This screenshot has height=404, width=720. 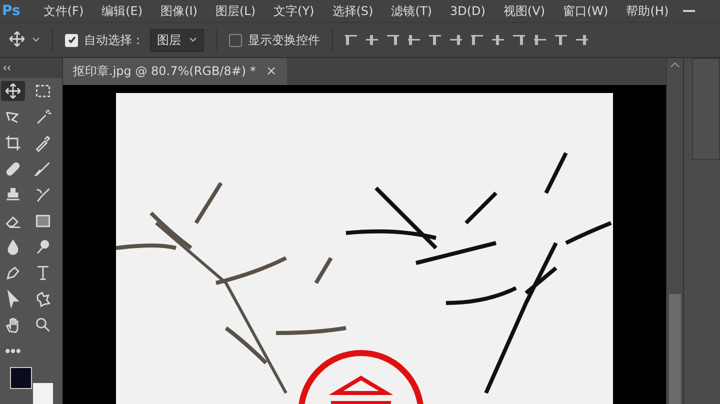 I want to click on auto-select-label: 自动选择：, so click(x=114, y=40).